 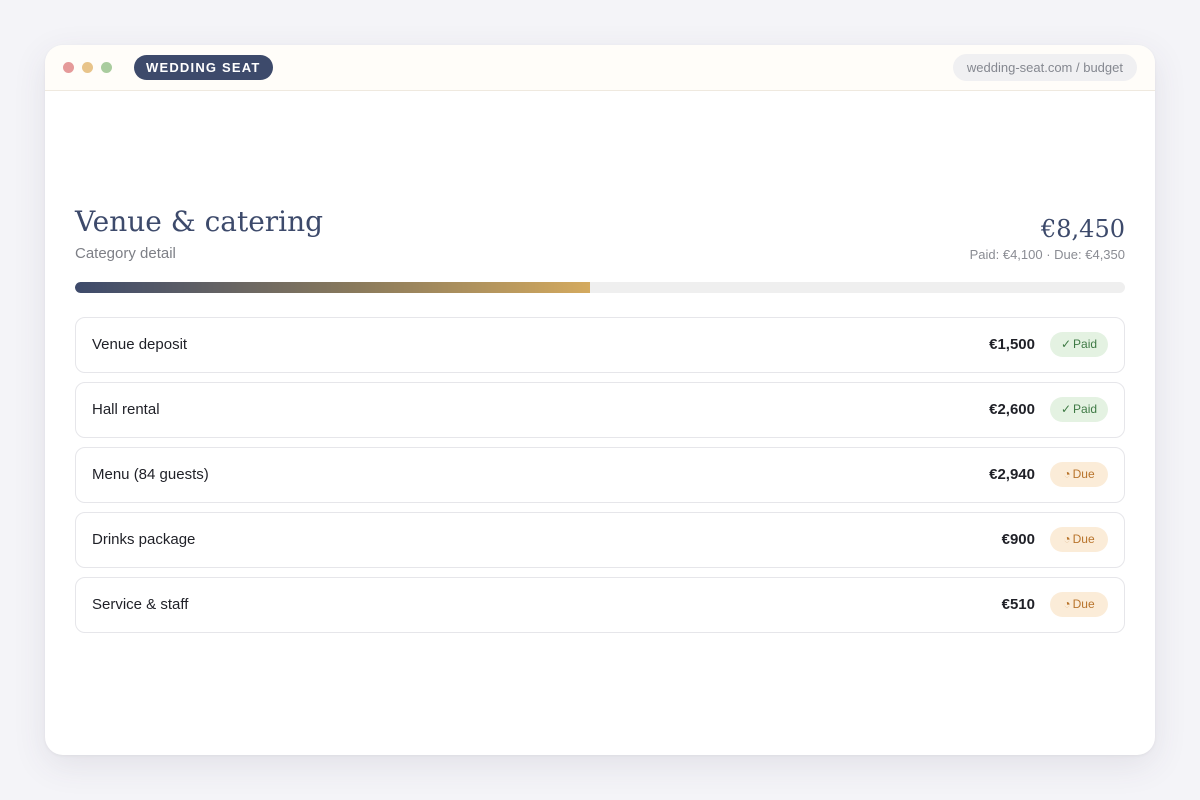 What do you see at coordinates (126, 409) in the screenshot?
I see `item-name: Hall rental` at bounding box center [126, 409].